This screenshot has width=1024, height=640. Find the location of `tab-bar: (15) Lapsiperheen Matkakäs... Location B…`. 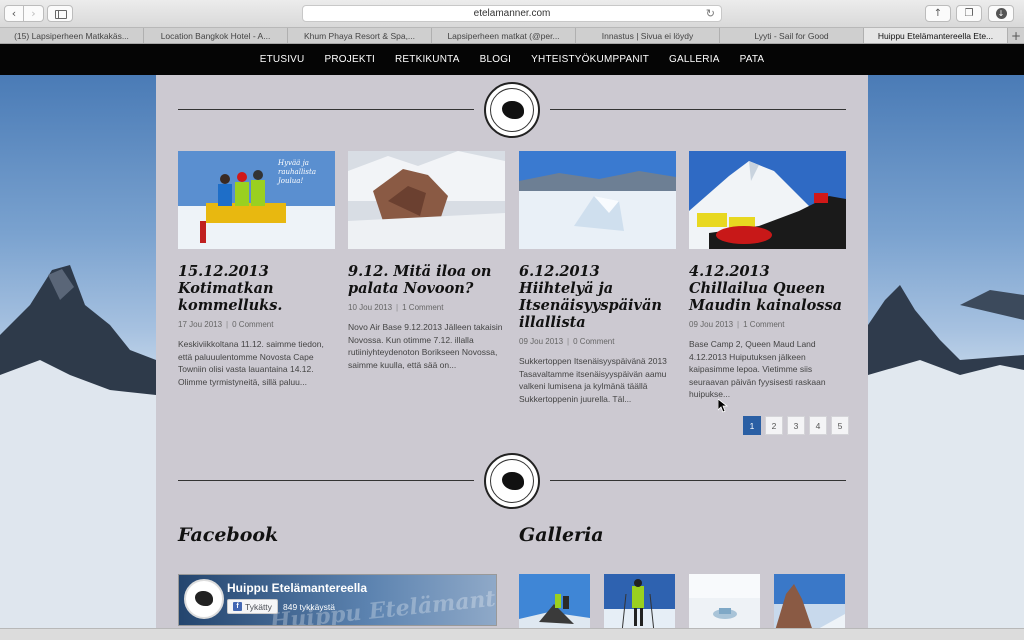

tab-bar: (15) Lapsiperheen Matkakäs... Location B… is located at coordinates (512, 36).